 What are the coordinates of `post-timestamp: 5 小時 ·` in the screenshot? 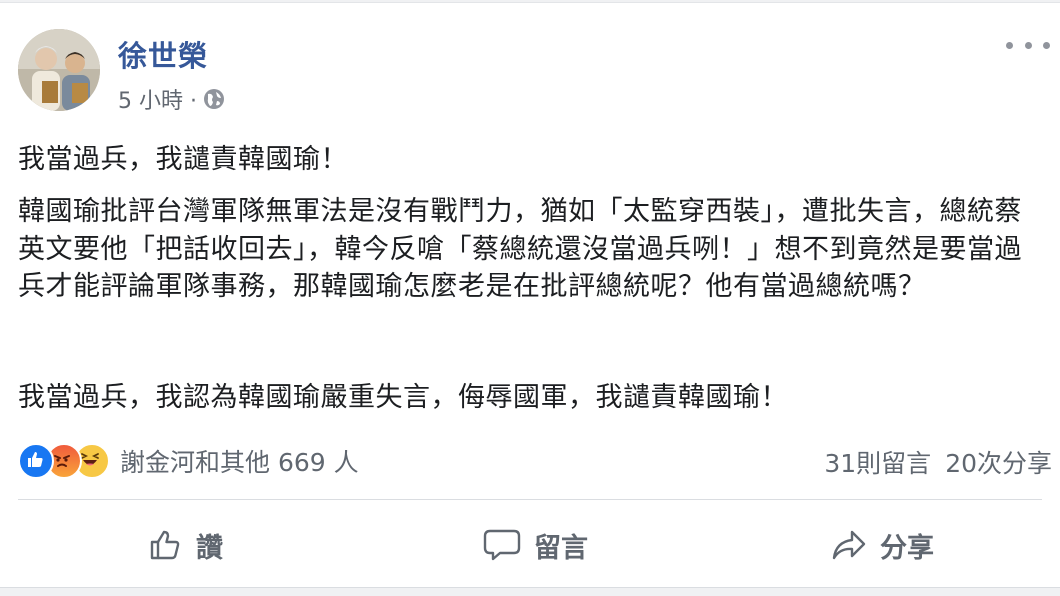 It's located at (157, 99).